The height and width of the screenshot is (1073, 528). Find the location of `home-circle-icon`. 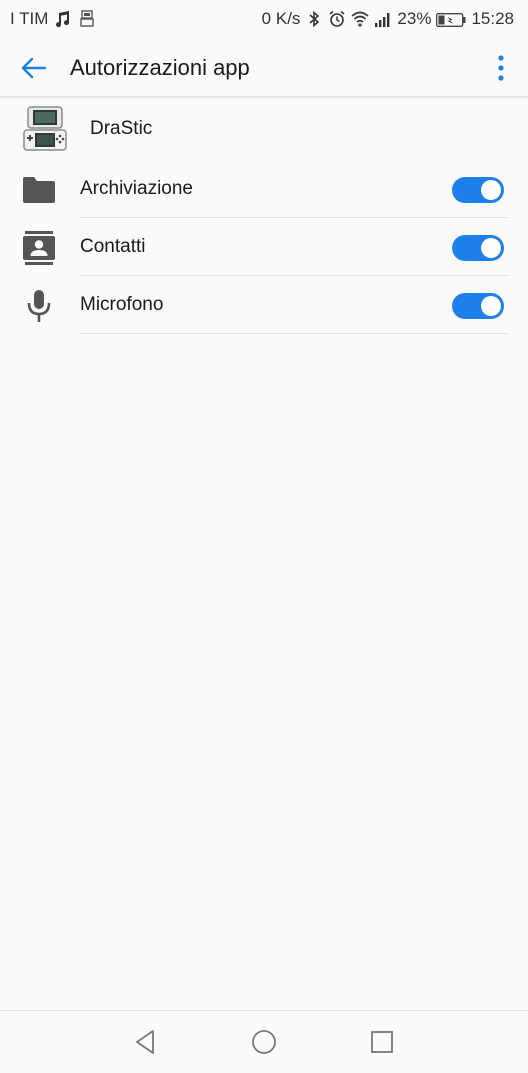

home-circle-icon is located at coordinates (264, 1042).